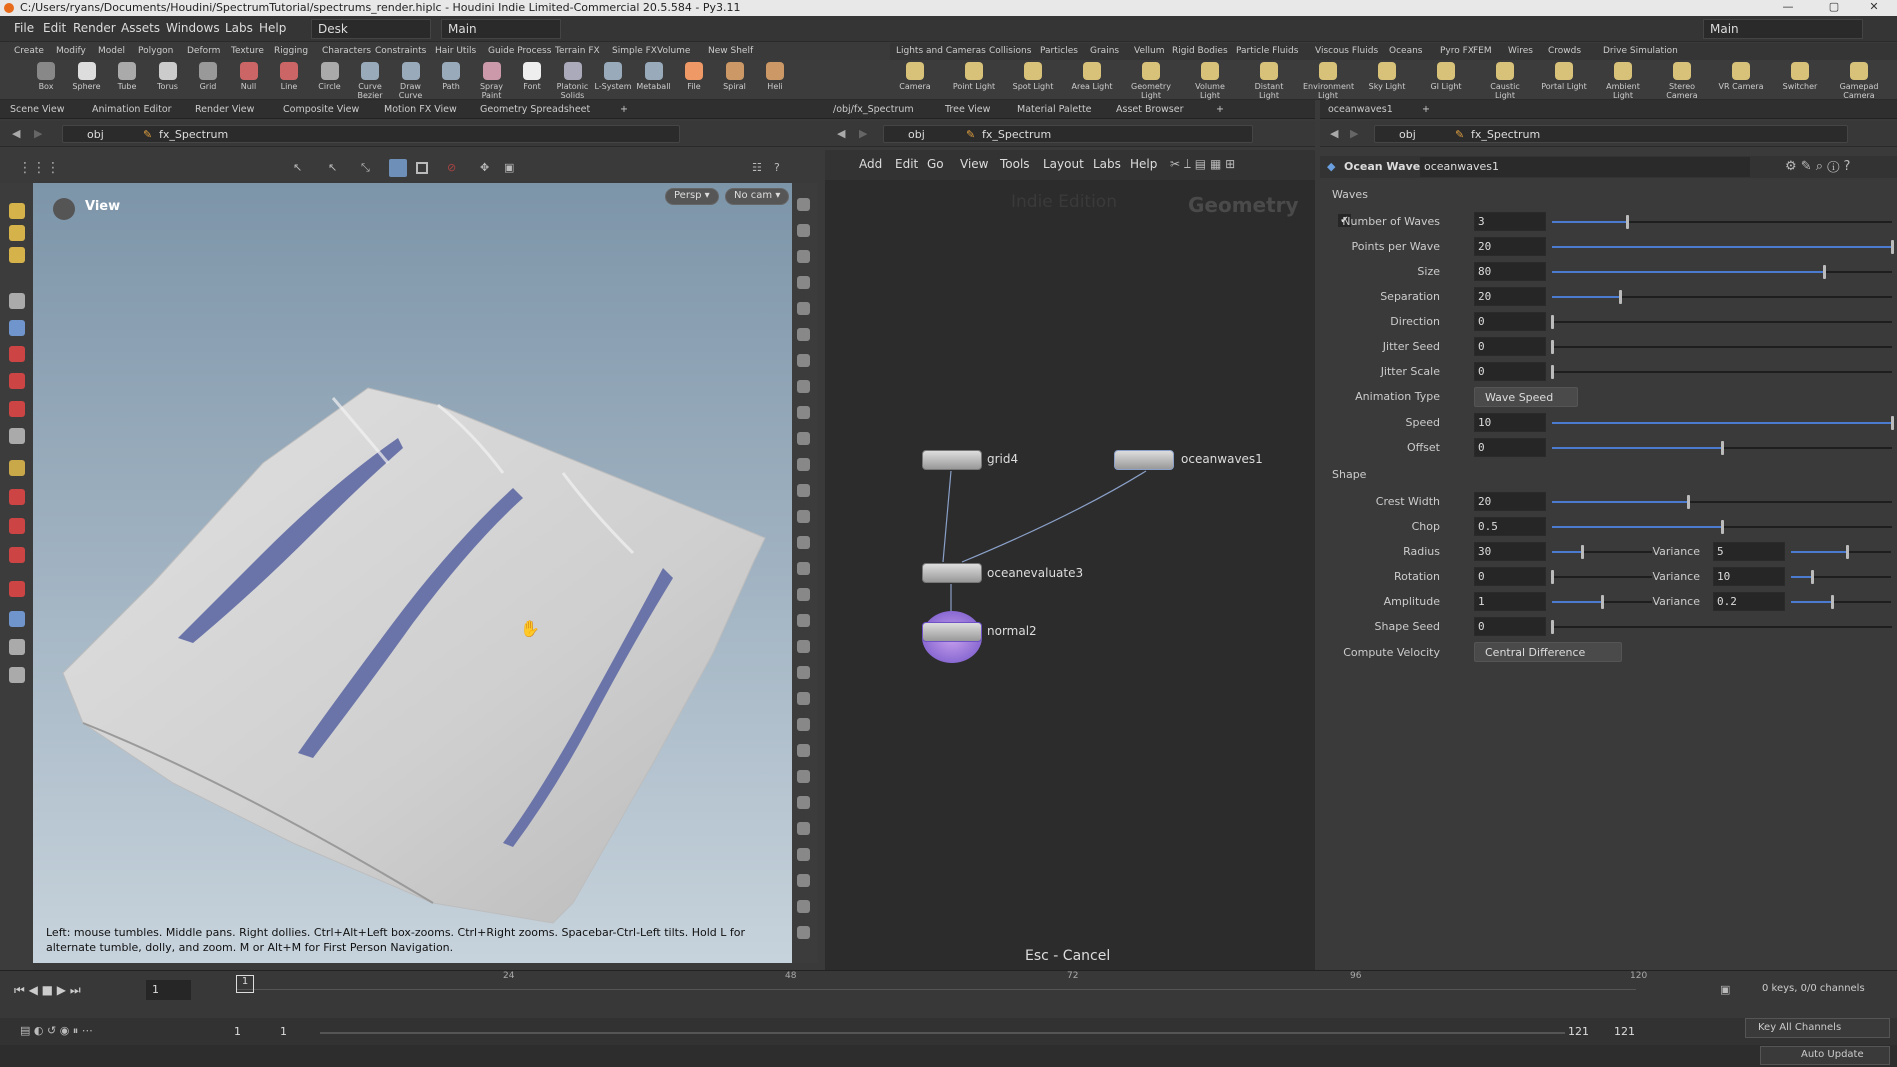  Describe the element at coordinates (239, 28) in the screenshot. I see `menu-labs: Labs` at that location.